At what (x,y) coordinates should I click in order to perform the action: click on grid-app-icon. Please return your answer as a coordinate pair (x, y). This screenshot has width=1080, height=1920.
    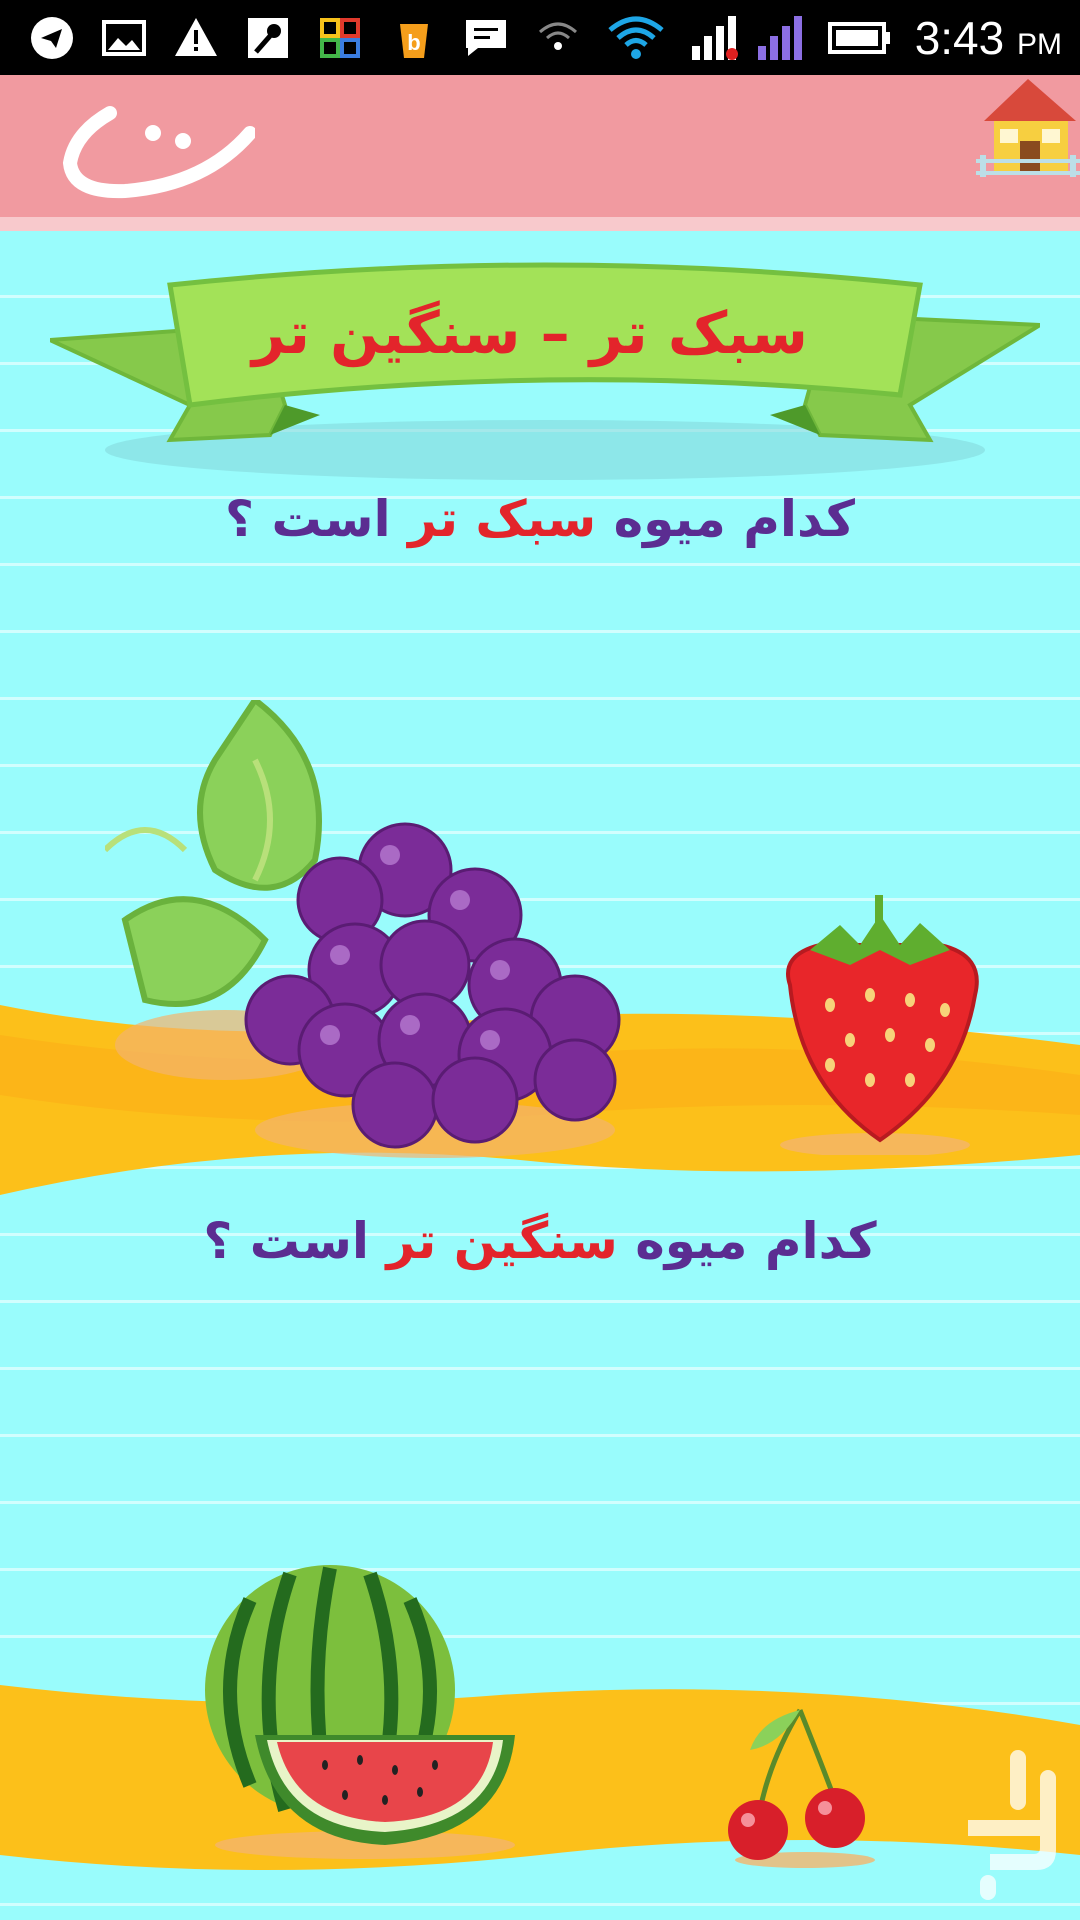
    Looking at the image, I should click on (340, 38).